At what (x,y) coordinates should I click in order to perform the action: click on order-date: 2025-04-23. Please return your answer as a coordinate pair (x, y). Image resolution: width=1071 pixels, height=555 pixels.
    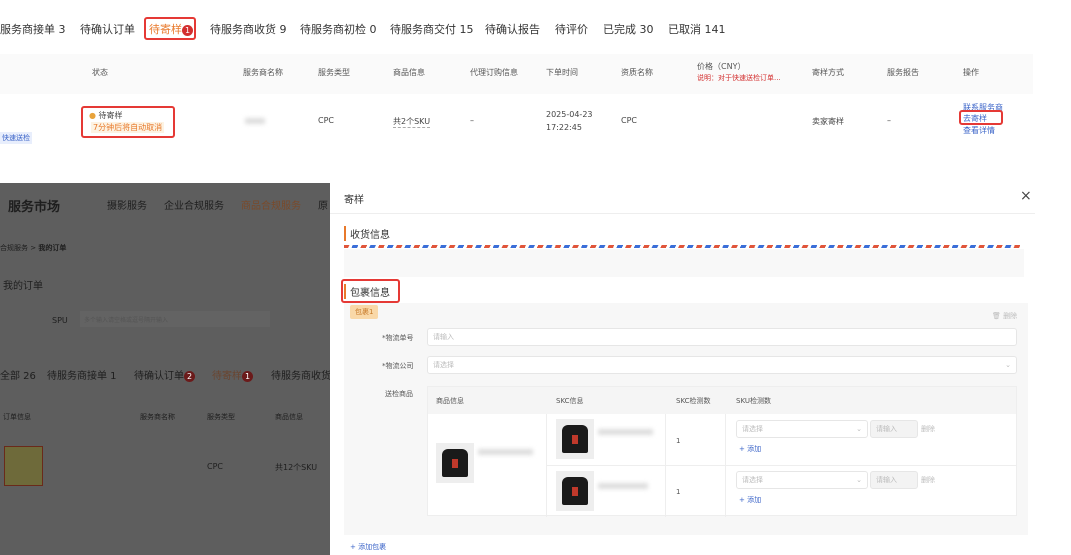
    Looking at the image, I should click on (569, 114).